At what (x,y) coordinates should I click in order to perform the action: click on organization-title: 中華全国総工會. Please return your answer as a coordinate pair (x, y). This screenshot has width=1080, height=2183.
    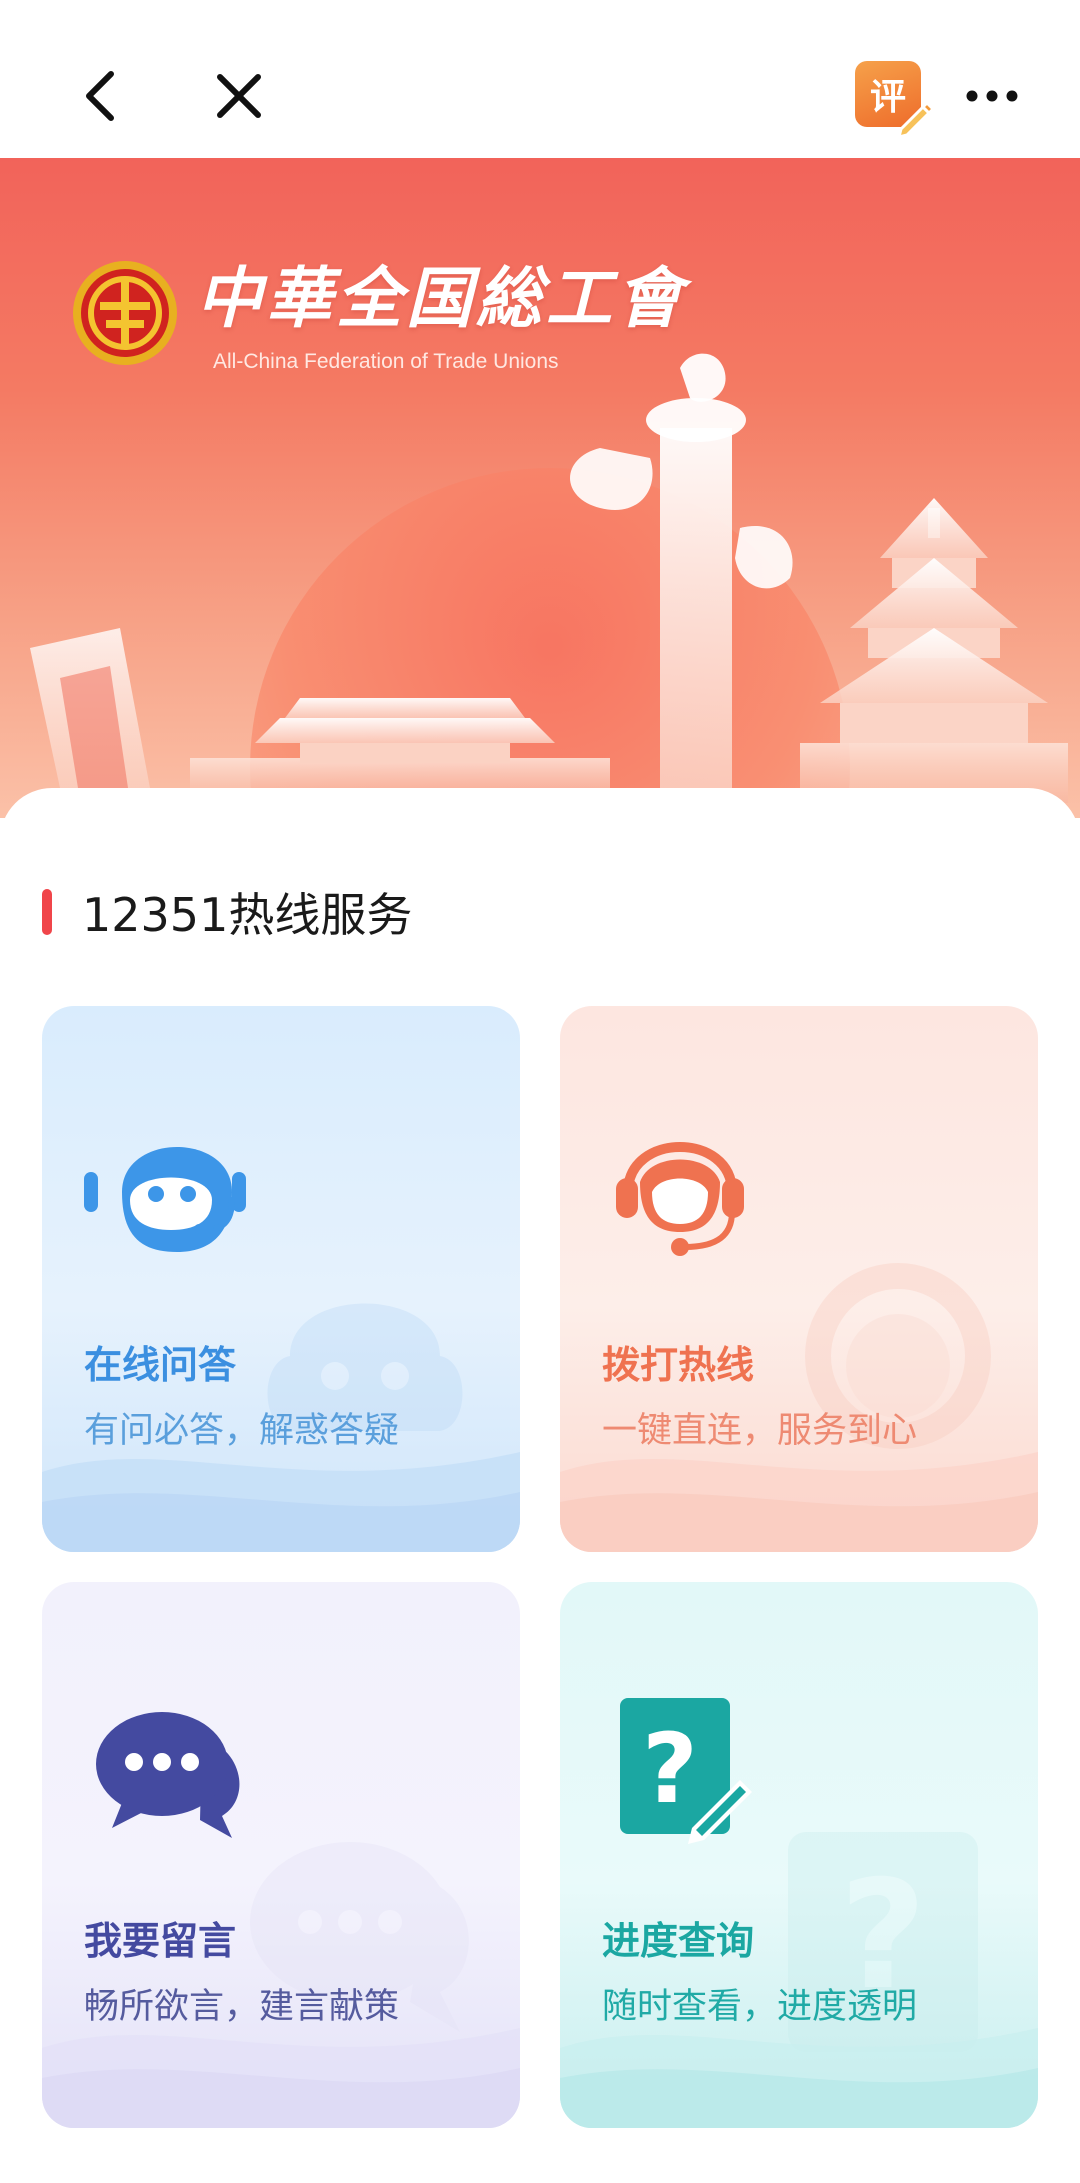
    Looking at the image, I should click on (441, 298).